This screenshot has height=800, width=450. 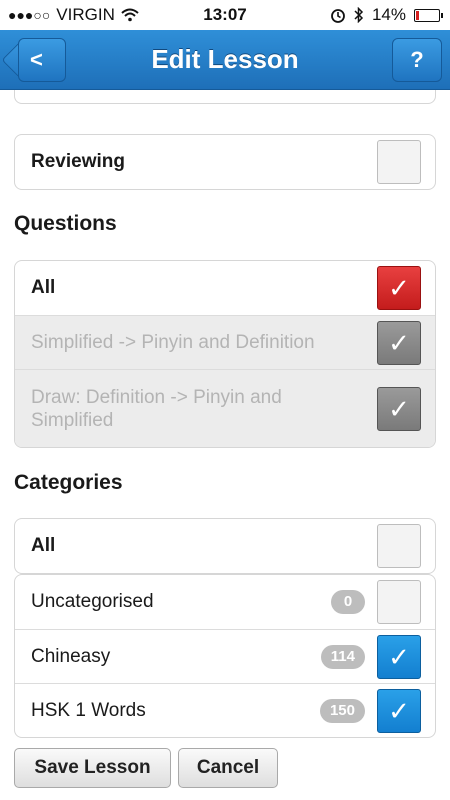 I want to click on nav-header: < Edit Lesson ?, so click(x=225, y=60).